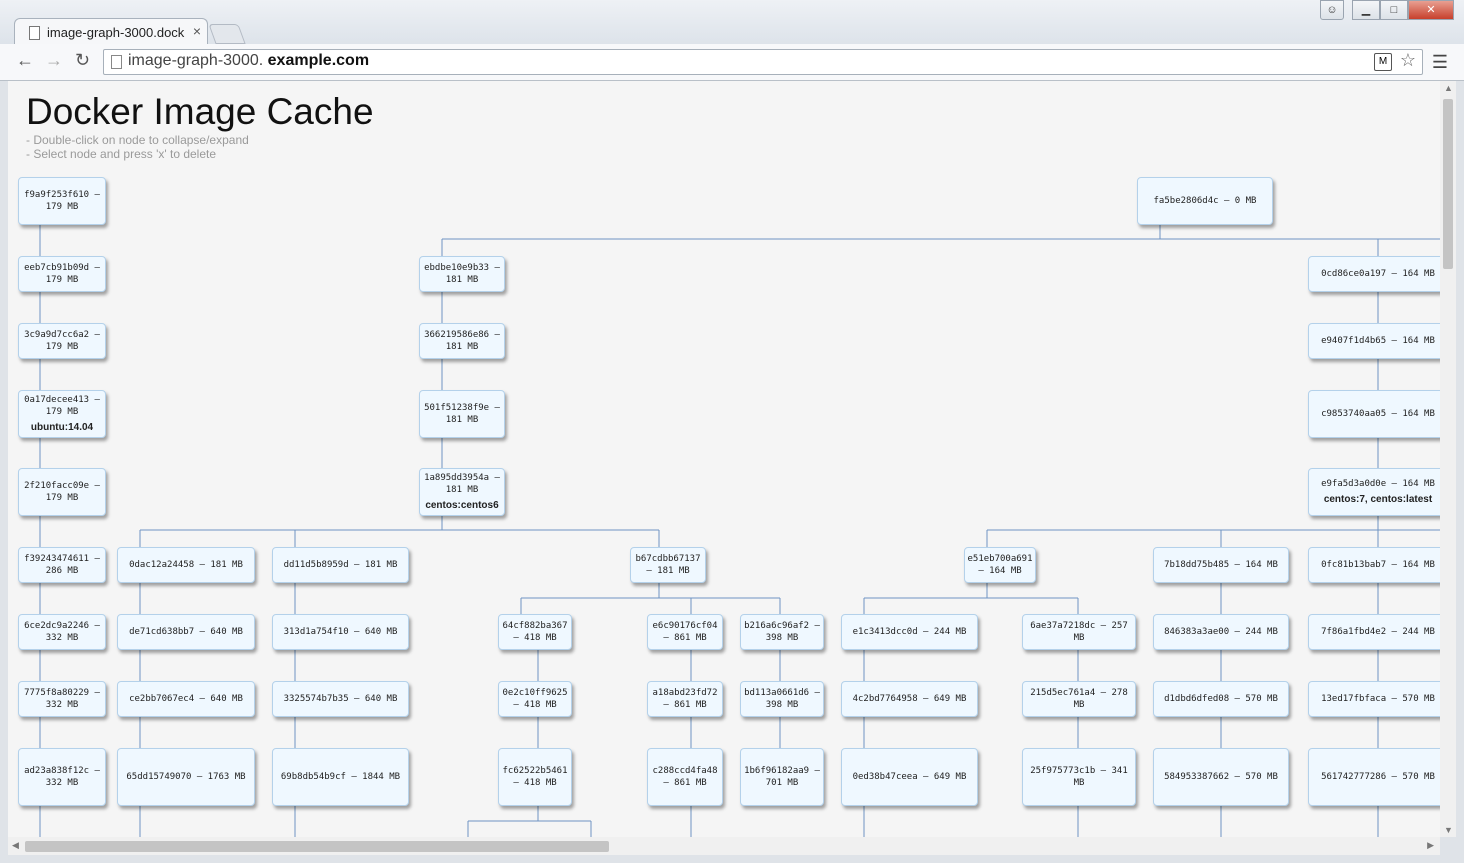 This screenshot has width=1464, height=863. I want to click on image-node: 4c2bd7764958 — 649 MB, so click(909, 699).